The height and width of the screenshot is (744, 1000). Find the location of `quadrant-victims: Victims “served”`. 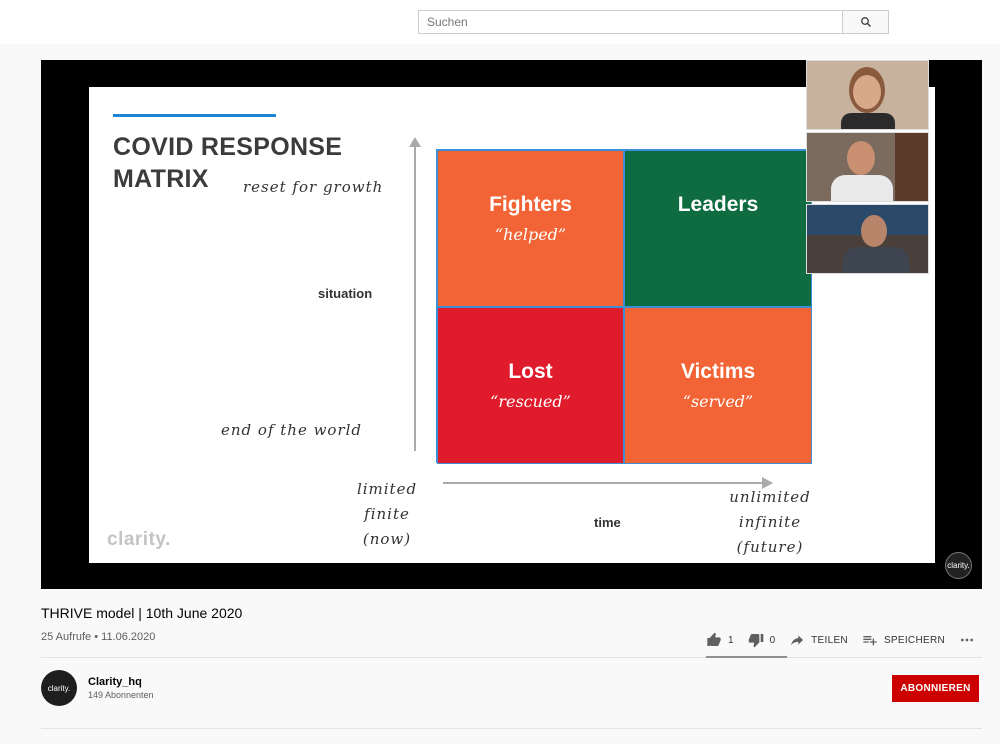

quadrant-victims: Victims “served” is located at coordinates (718, 385).